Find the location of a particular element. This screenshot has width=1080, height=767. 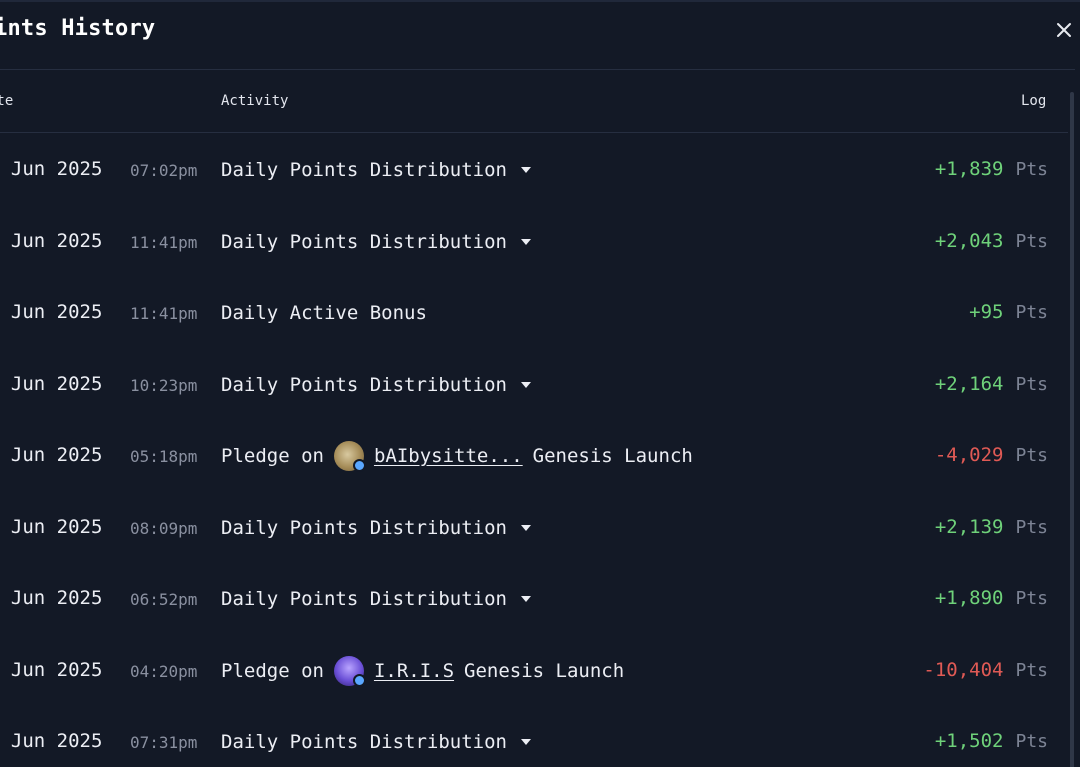

close-button is located at coordinates (1064, 30).